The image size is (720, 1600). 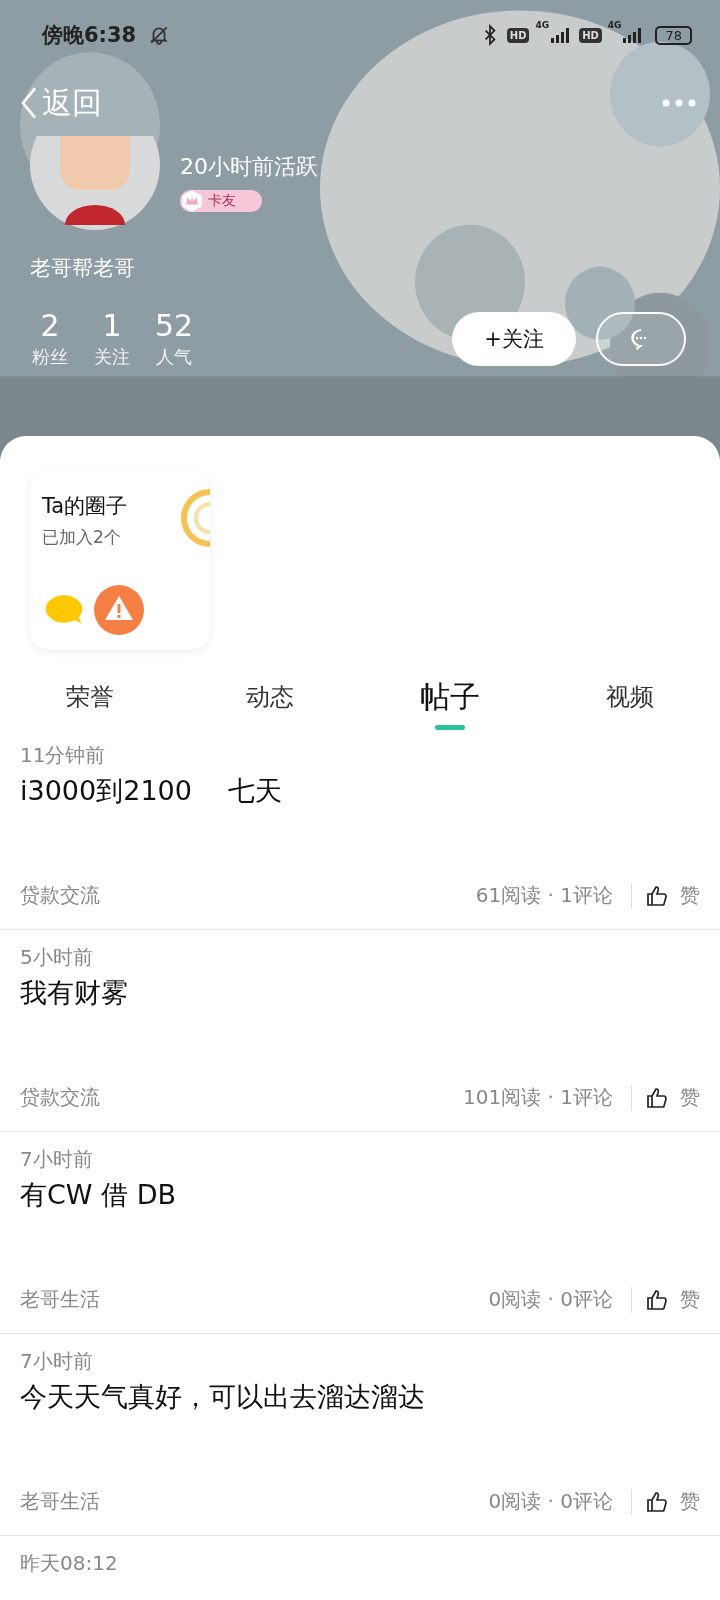 I want to click on tab: 动态, so click(x=270, y=697).